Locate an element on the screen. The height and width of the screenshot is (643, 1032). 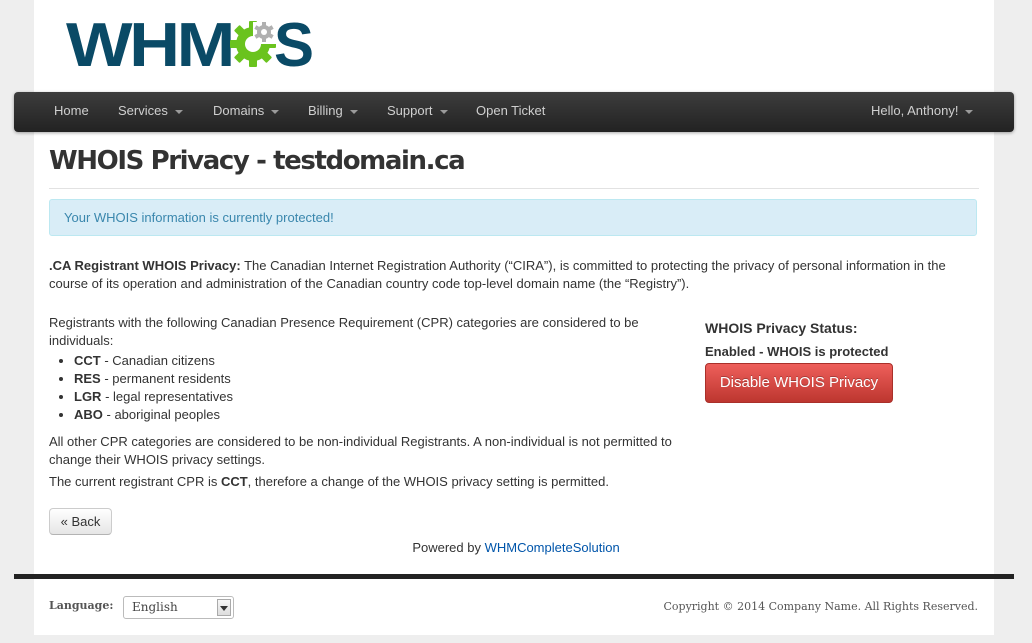
list-item: ABO - aboriginal peoples is located at coordinates (153, 415).